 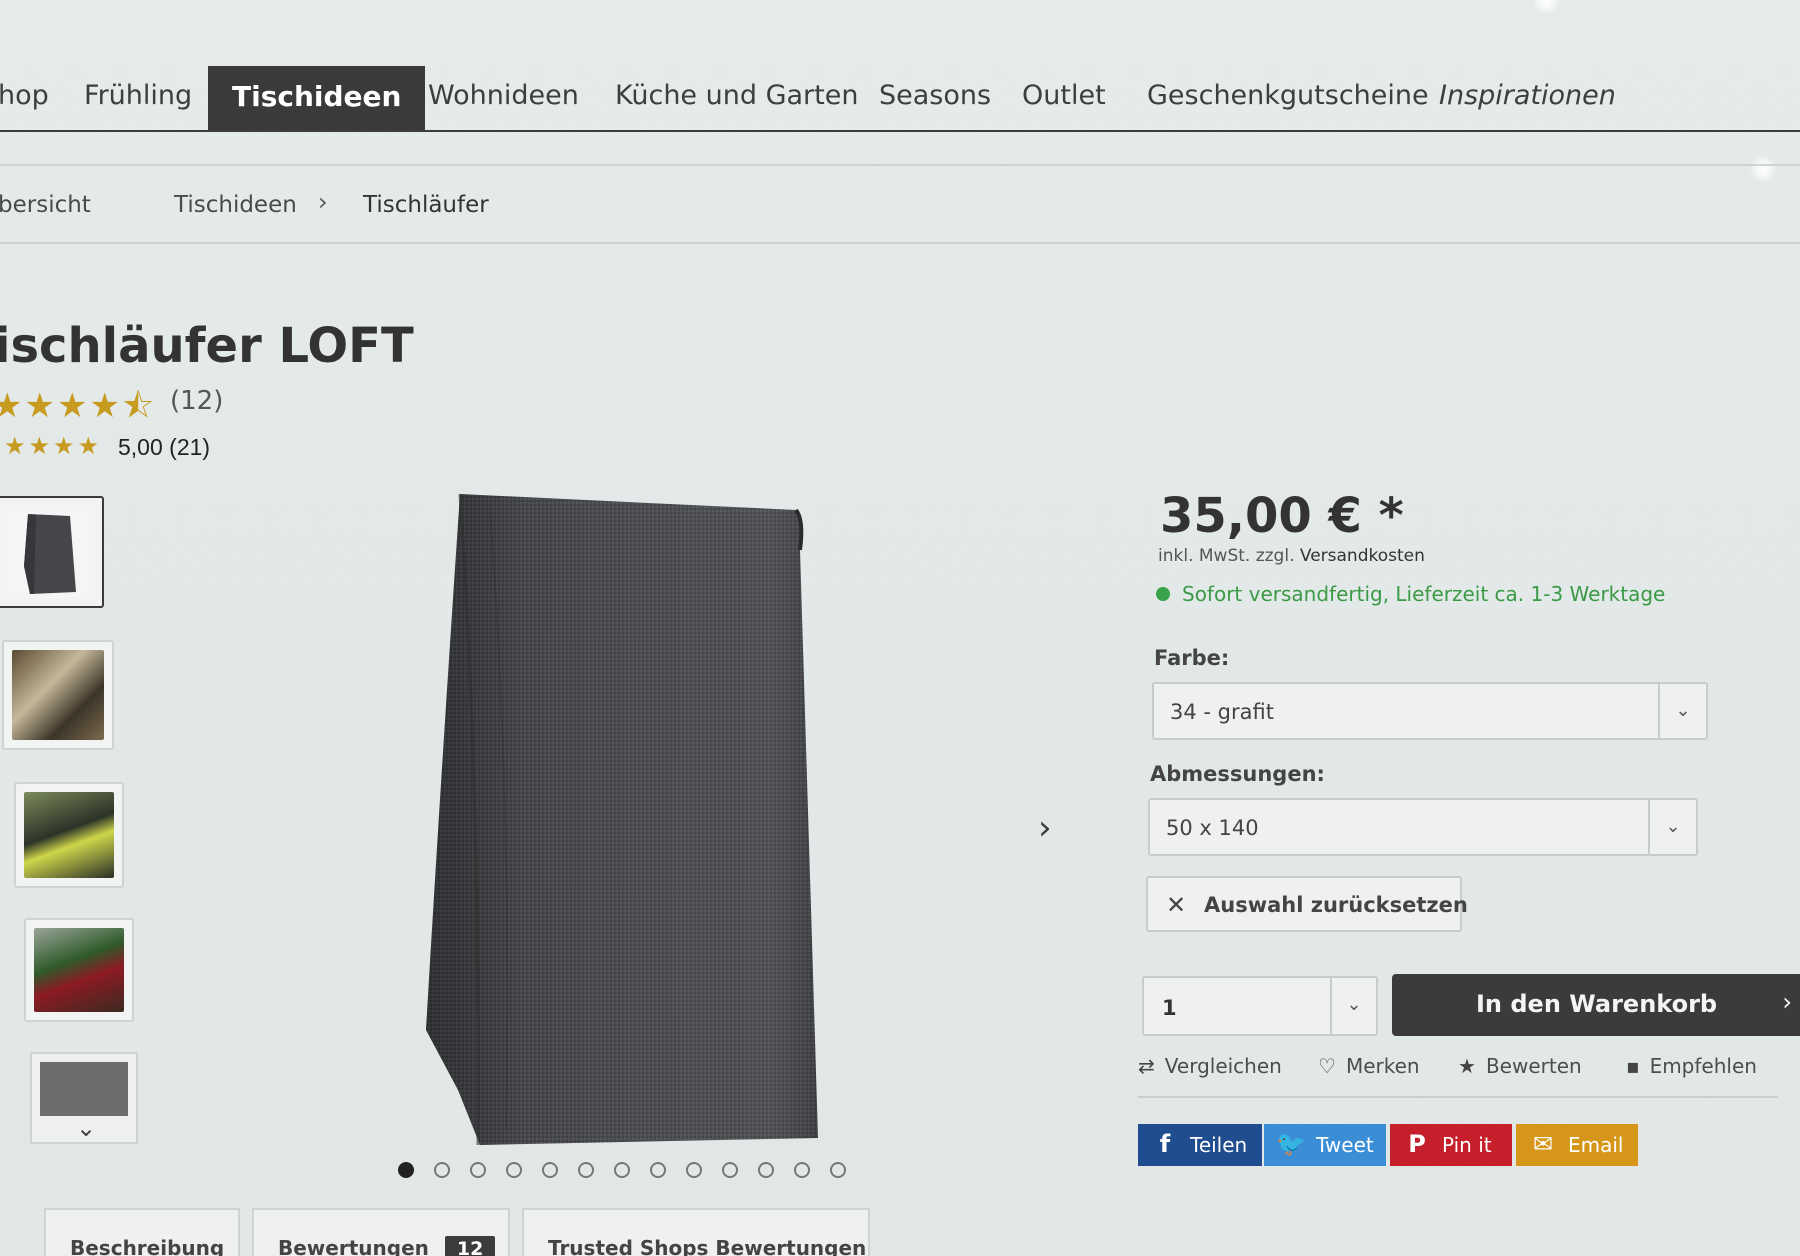 I want to click on recommend-link: ▪ Empfehlen, so click(x=1691, y=1066).